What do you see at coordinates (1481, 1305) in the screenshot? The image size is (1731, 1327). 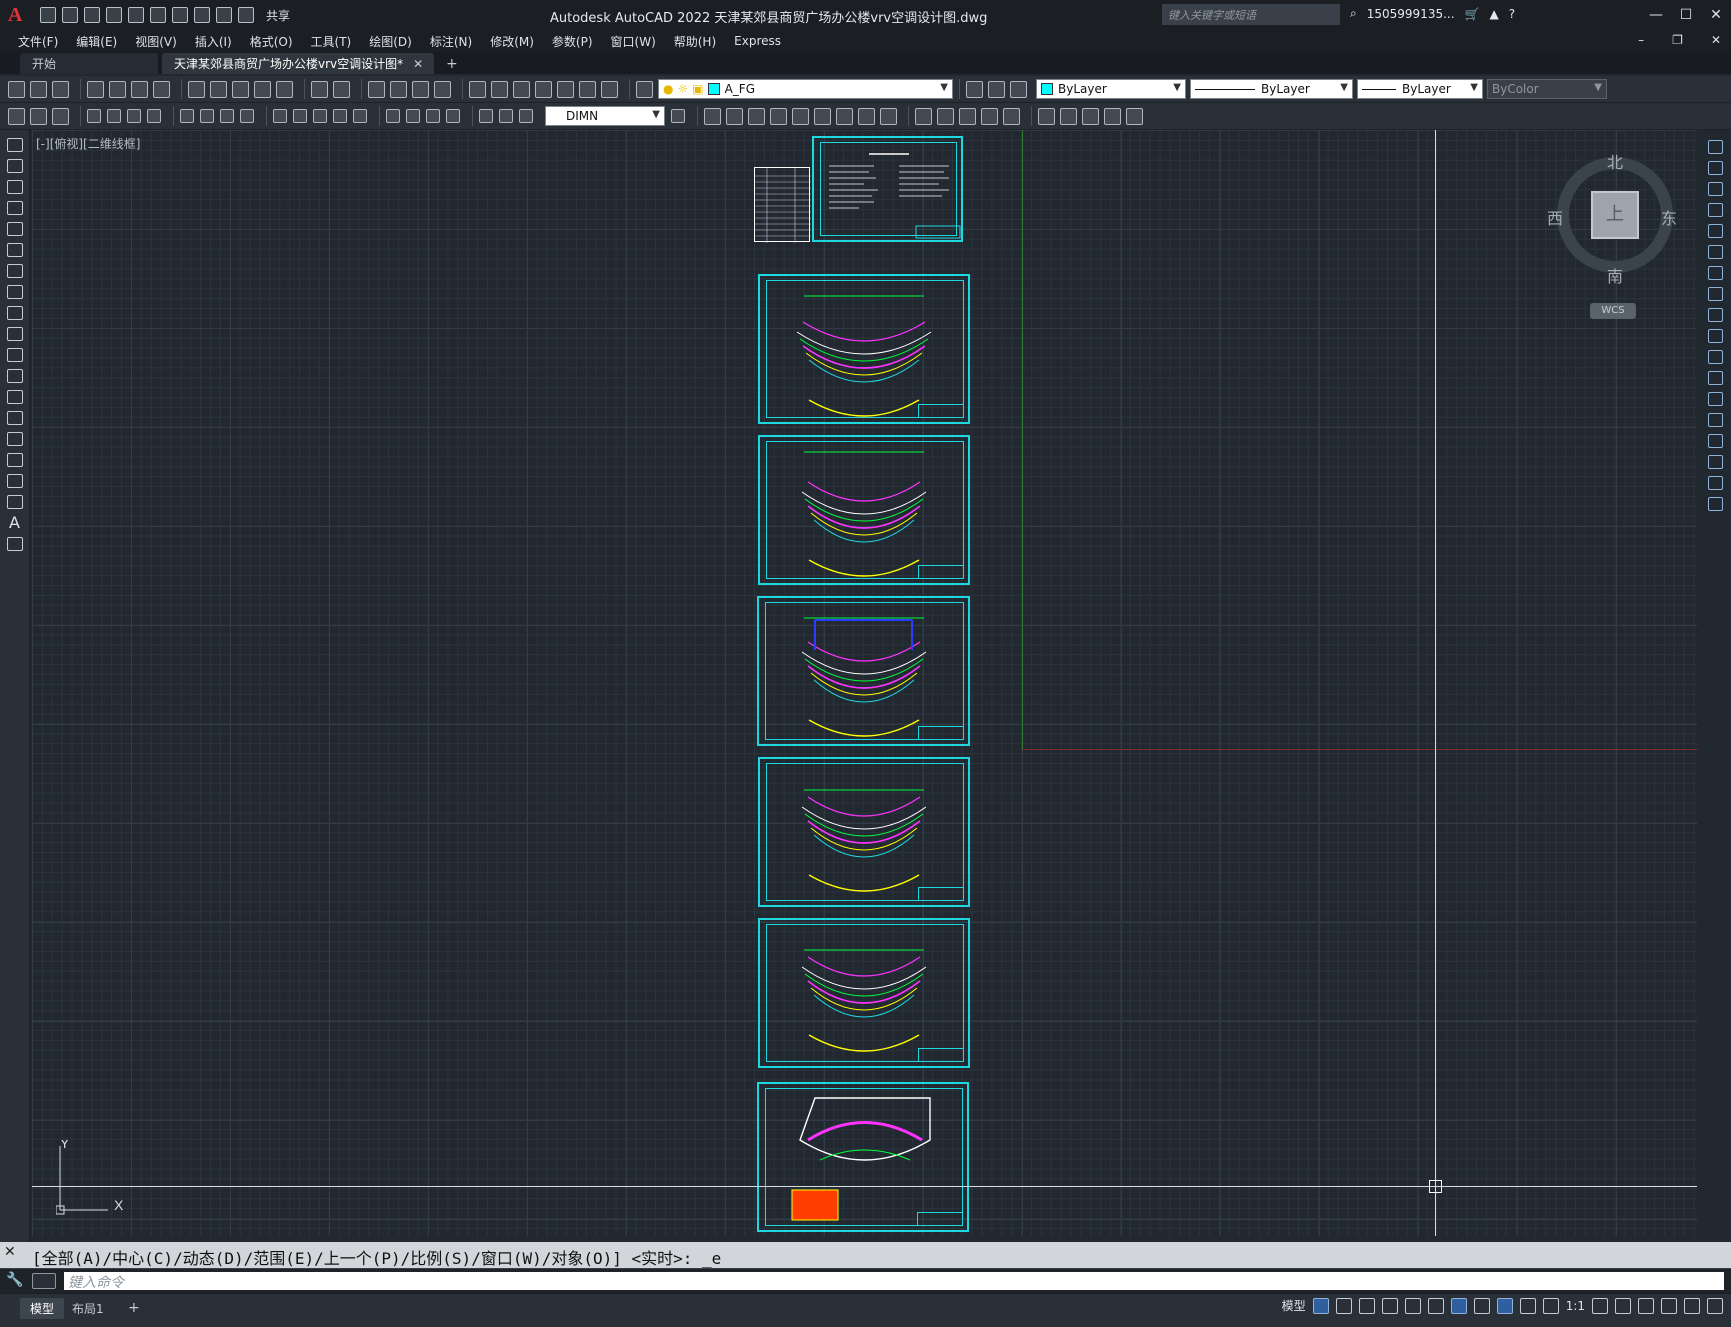 I see `lineweight-icon` at bounding box center [1481, 1305].